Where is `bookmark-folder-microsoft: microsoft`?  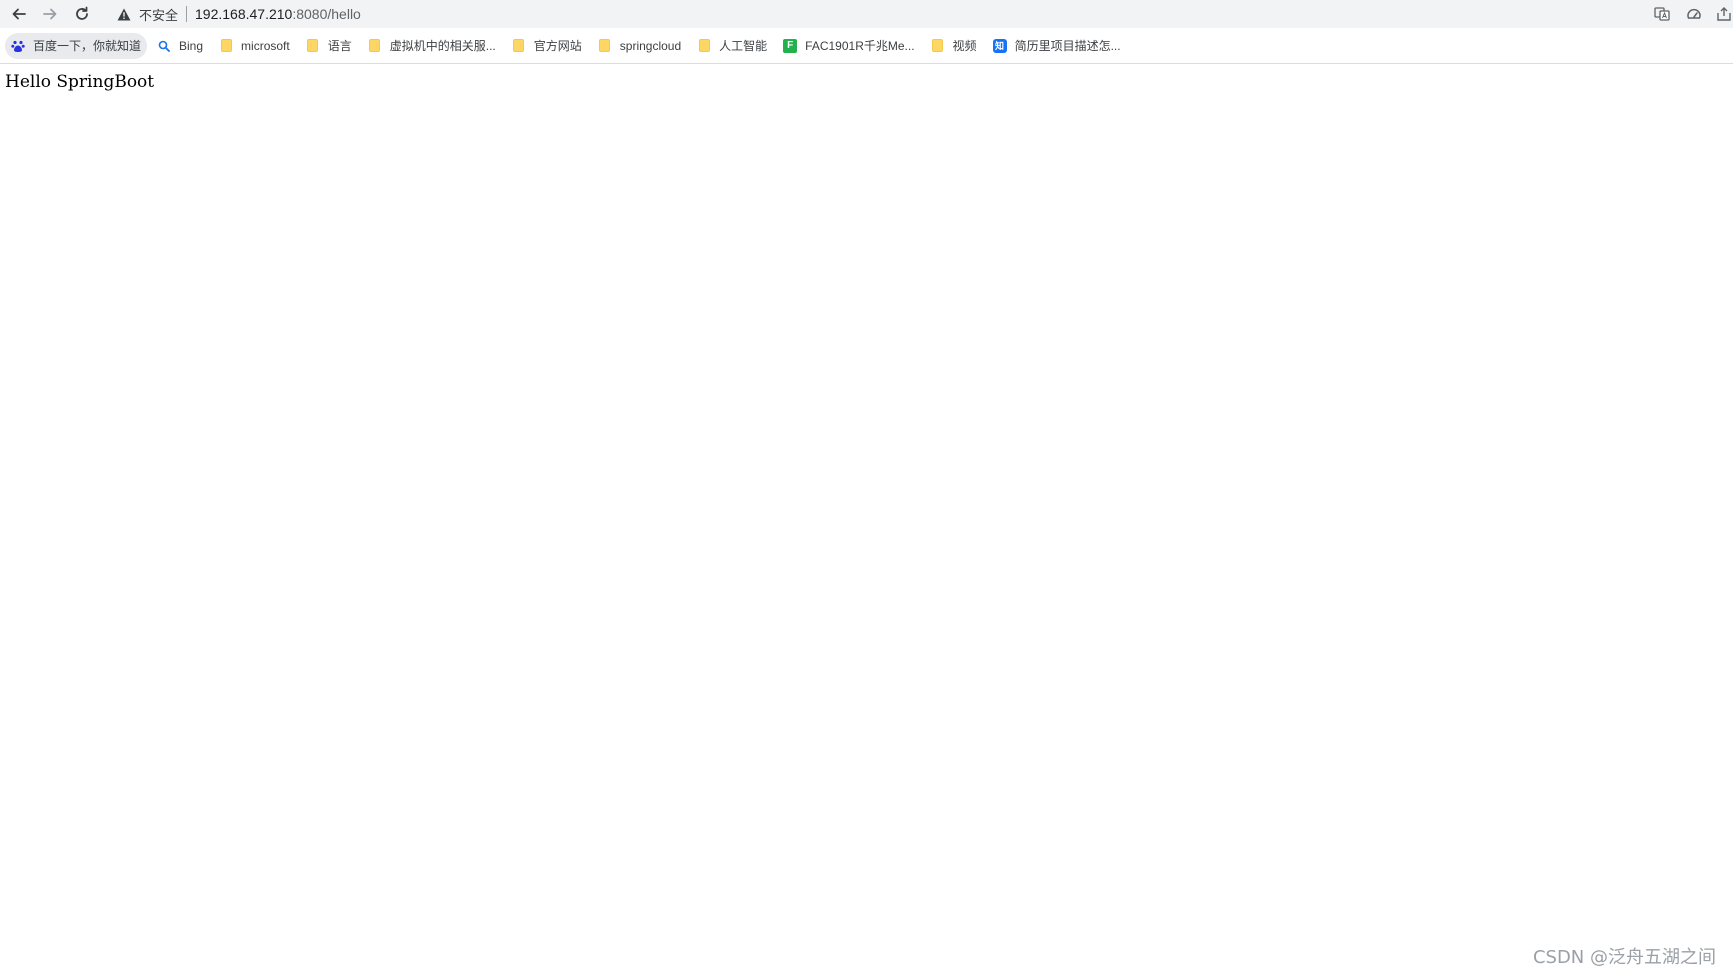
bookmark-folder-microsoft: microsoft is located at coordinates (254, 46).